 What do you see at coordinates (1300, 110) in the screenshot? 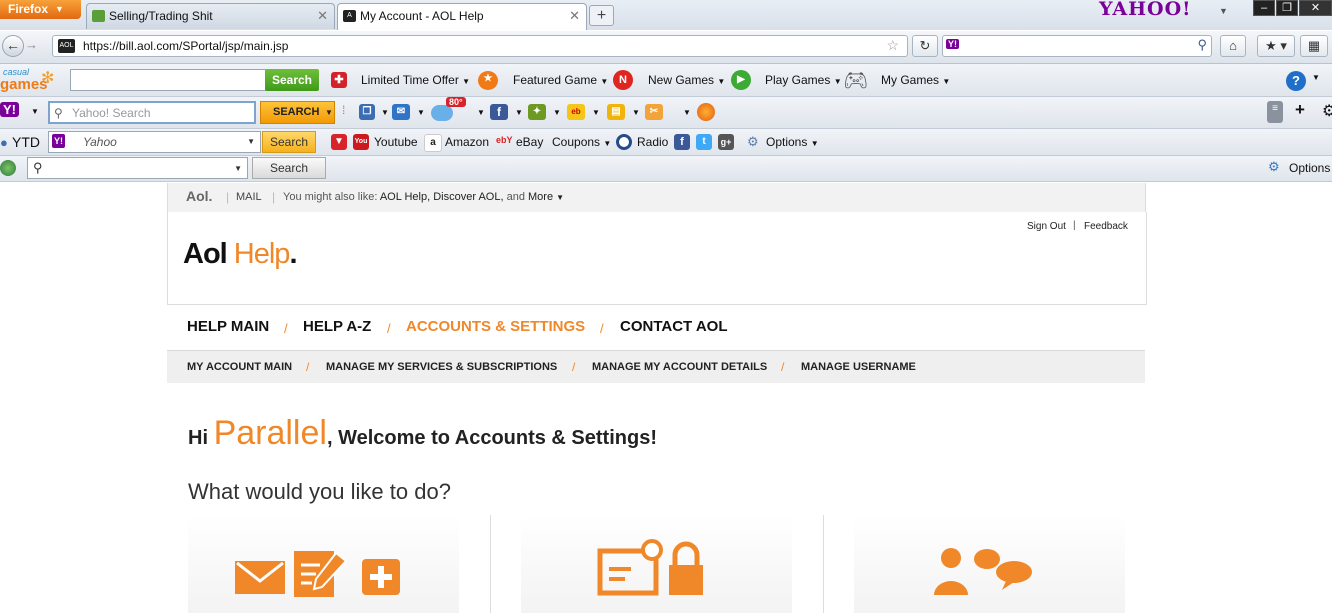
I see `add-icon: +` at bounding box center [1300, 110].